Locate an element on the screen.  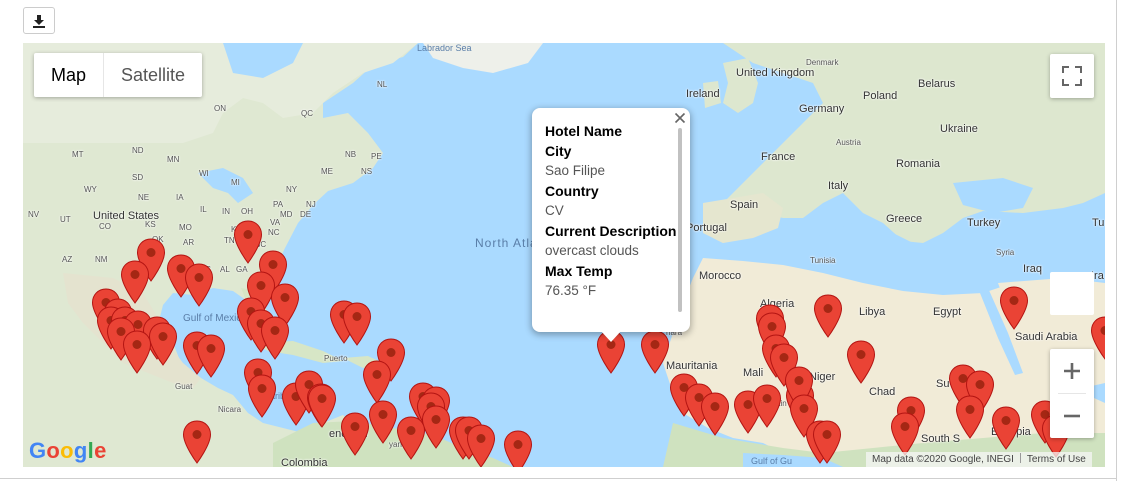
map-data-attribution: Map data ©2020 Google, INEGI is located at coordinates (943, 459).